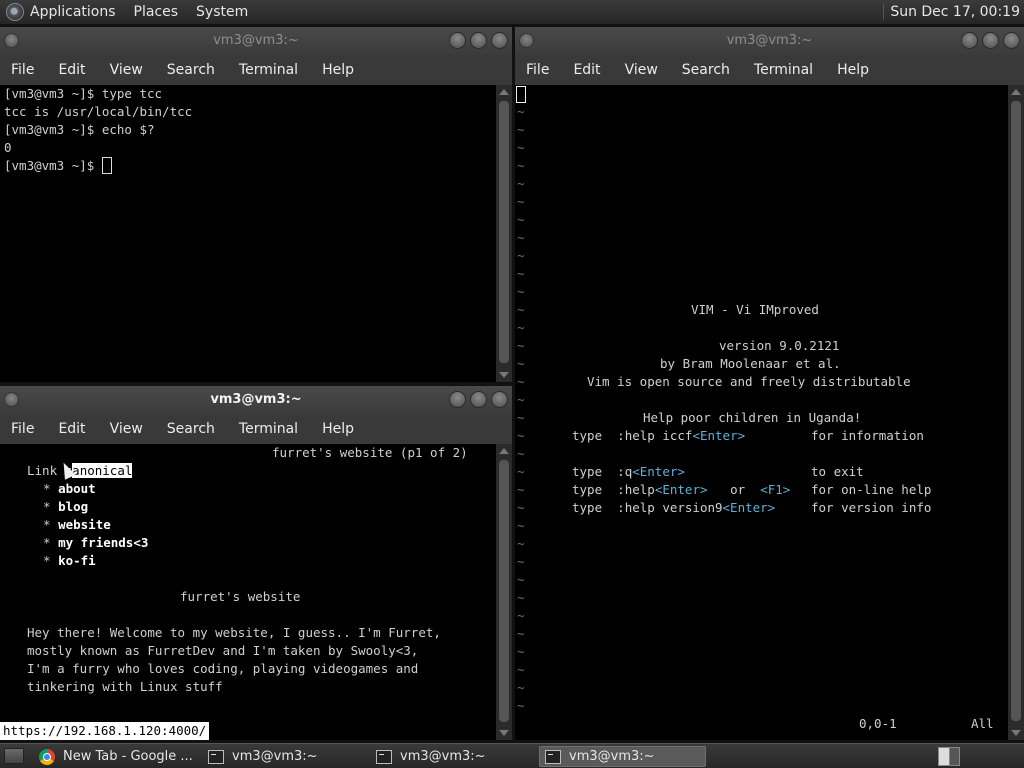  Describe the element at coordinates (102, 470) in the screenshot. I see `link-canonical: anonical` at that location.